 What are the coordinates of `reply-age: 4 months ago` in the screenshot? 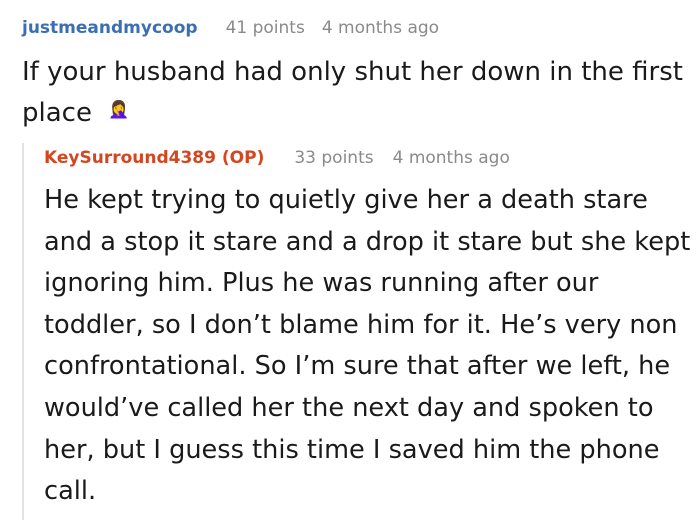 It's located at (451, 158).